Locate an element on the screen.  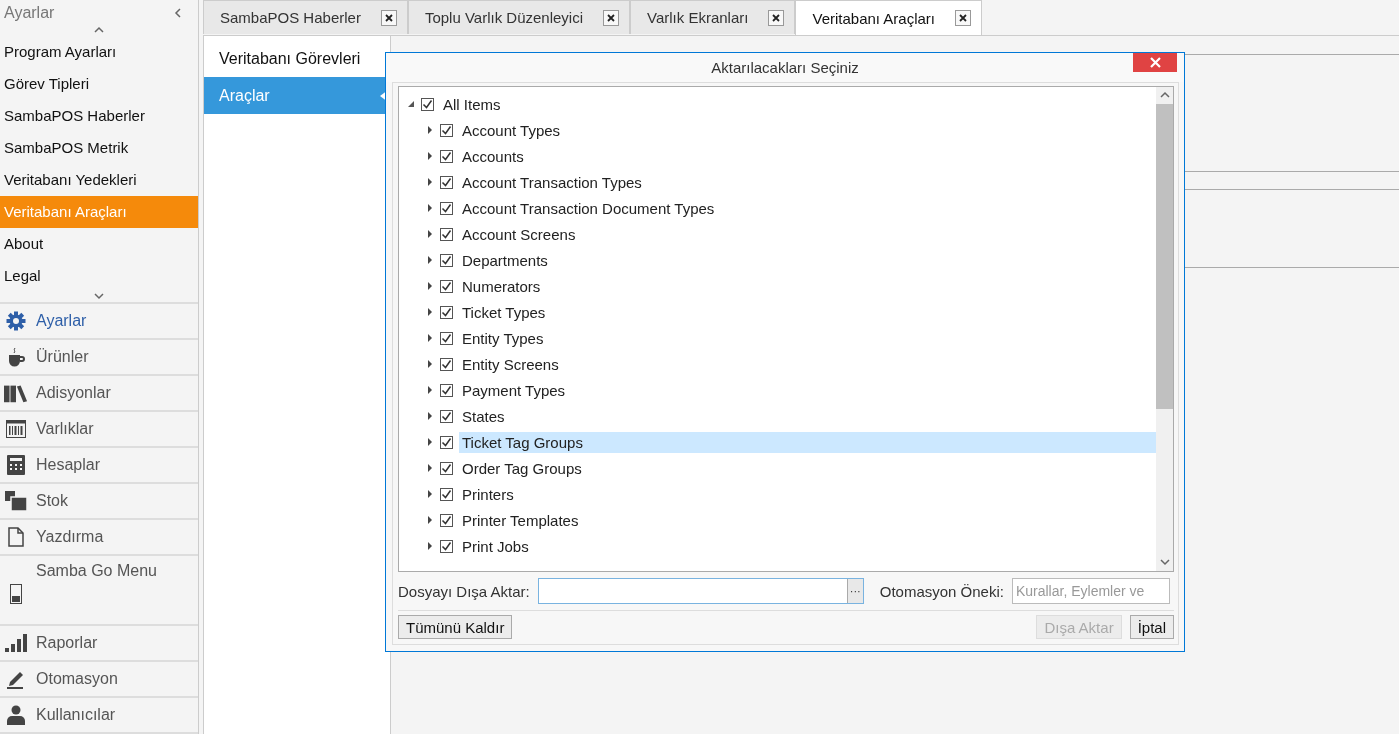
file-path-field: ··· is located at coordinates (700, 591).